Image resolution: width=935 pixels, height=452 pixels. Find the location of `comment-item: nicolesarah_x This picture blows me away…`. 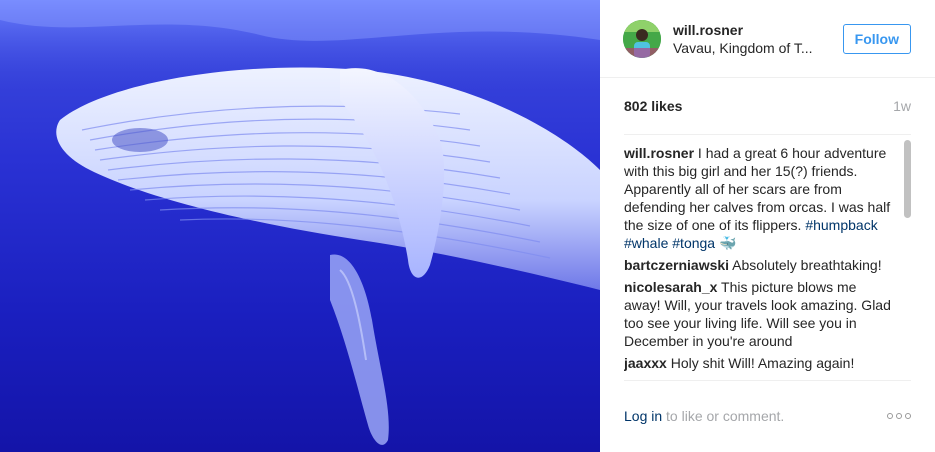

comment-item: nicolesarah_x This picture blows me away… is located at coordinates (759, 314).